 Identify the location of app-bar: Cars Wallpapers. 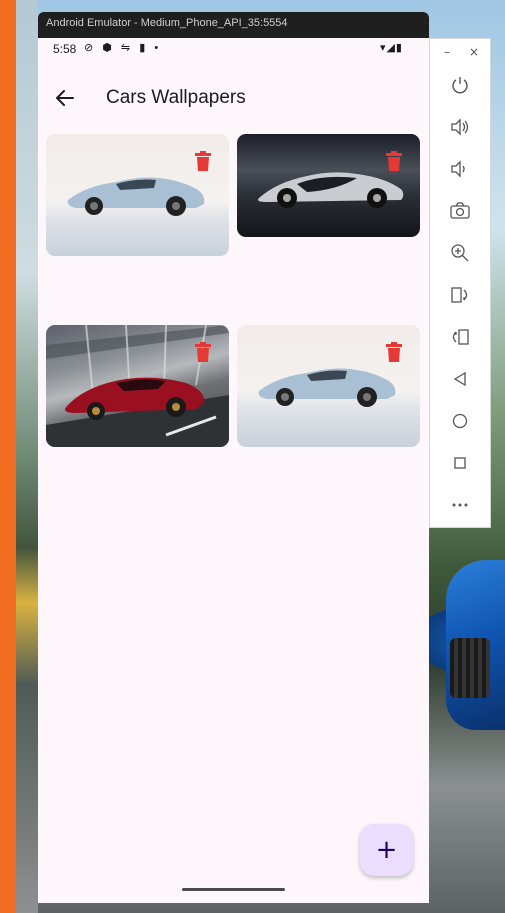
(233, 99).